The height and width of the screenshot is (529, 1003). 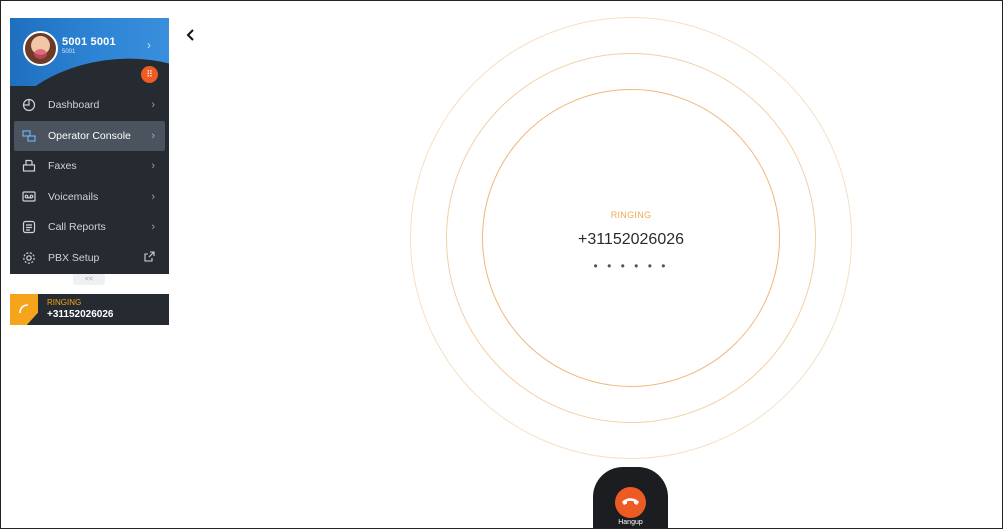 What do you see at coordinates (40, 48) in the screenshot?
I see `avatar` at bounding box center [40, 48].